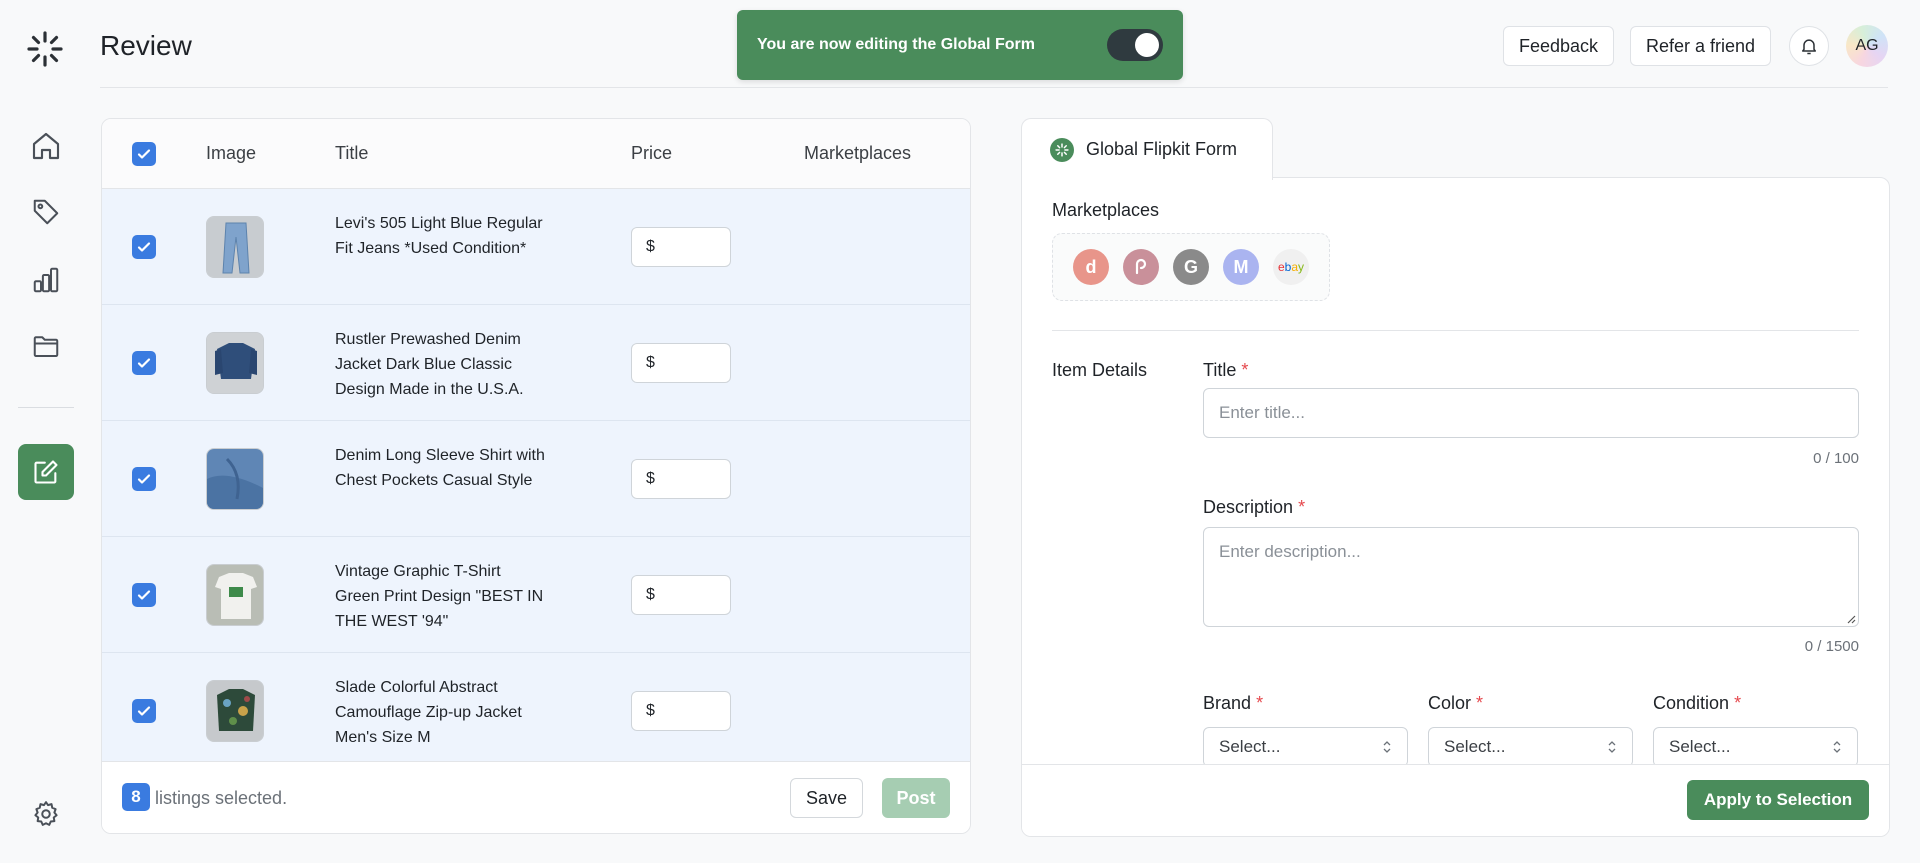 The width and height of the screenshot is (1920, 863). What do you see at coordinates (1091, 267) in the screenshot?
I see `depop-icon: d` at bounding box center [1091, 267].